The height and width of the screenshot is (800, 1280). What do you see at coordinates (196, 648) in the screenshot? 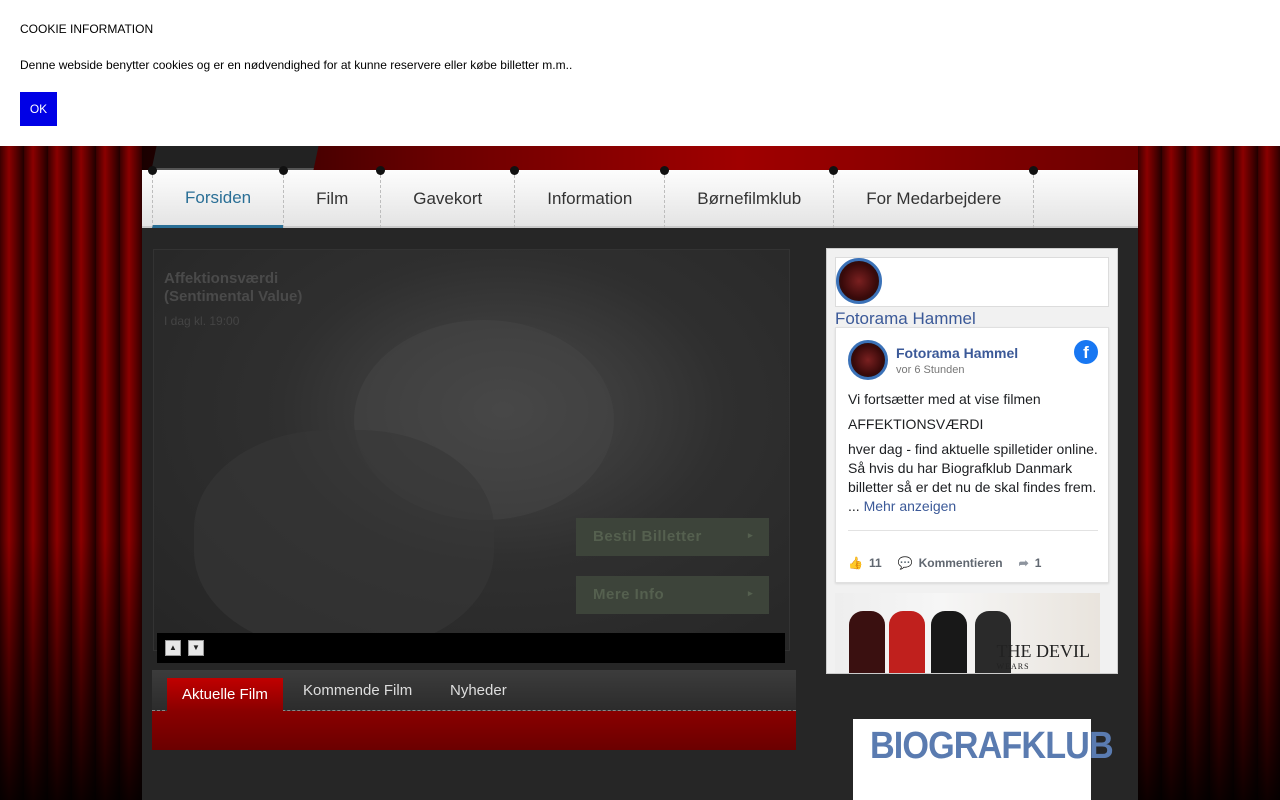
I see `chevron-down-icon: ▼` at bounding box center [196, 648].